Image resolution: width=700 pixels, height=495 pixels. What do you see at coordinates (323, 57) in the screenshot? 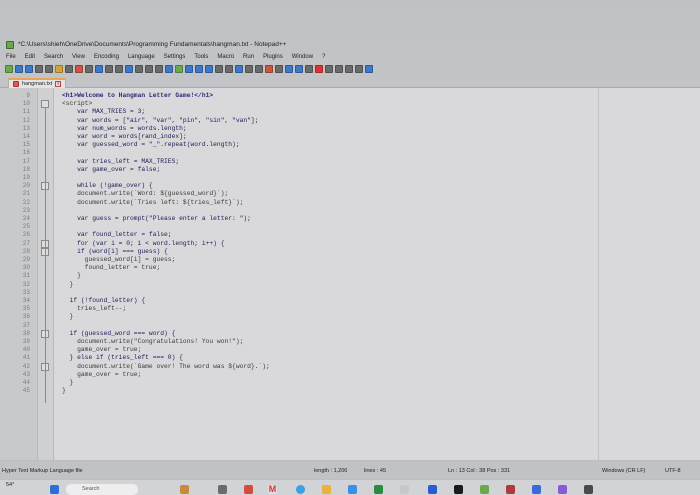
I see `menu-item-help: ?` at bounding box center [323, 57].